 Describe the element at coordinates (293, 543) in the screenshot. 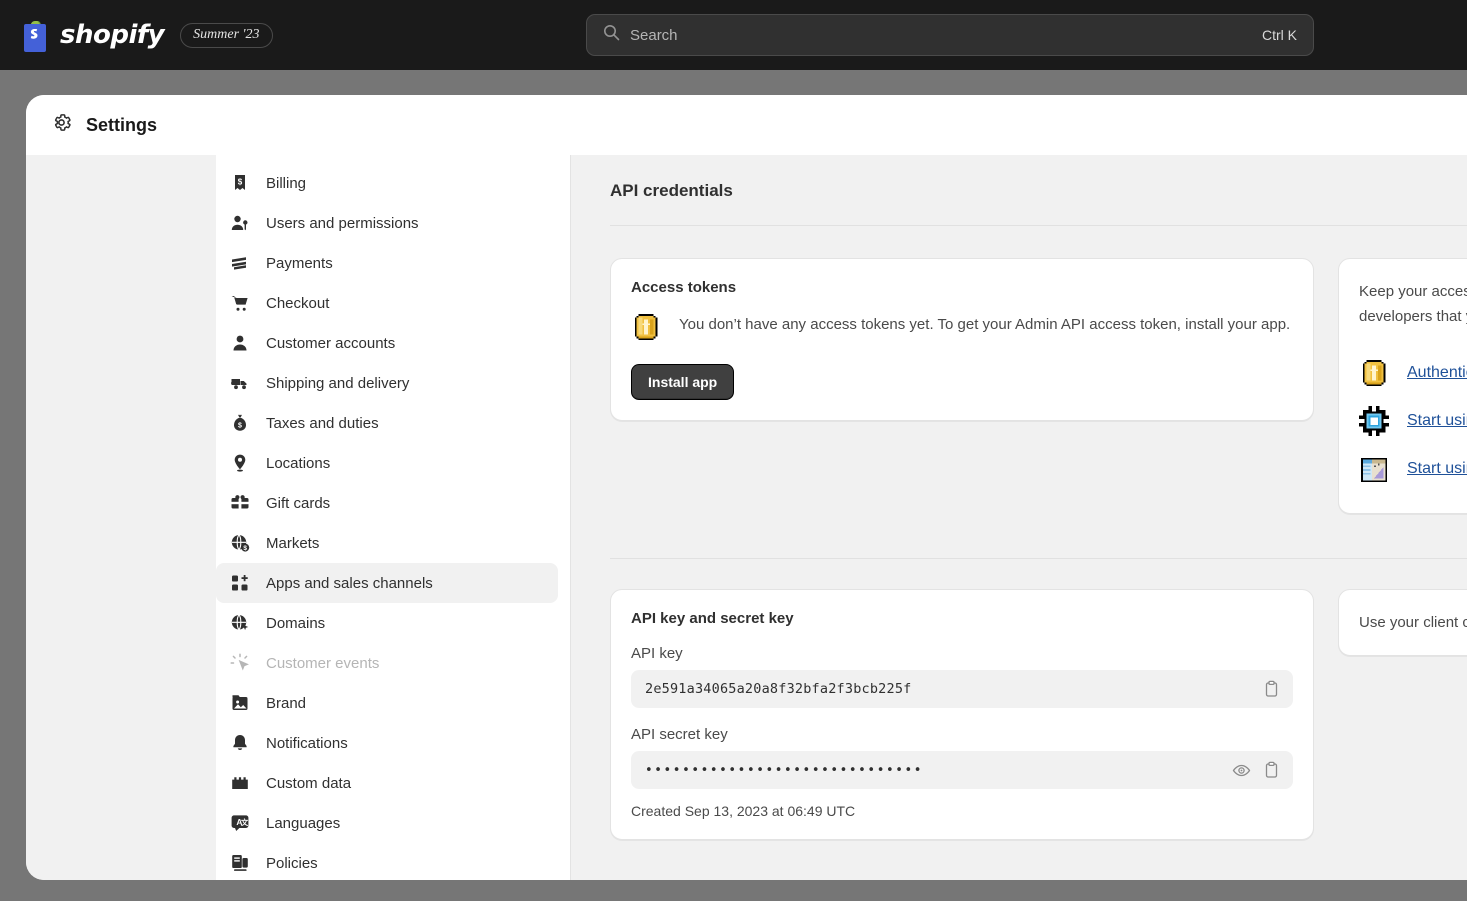

I see `sidebar-item-label: Markets` at that location.